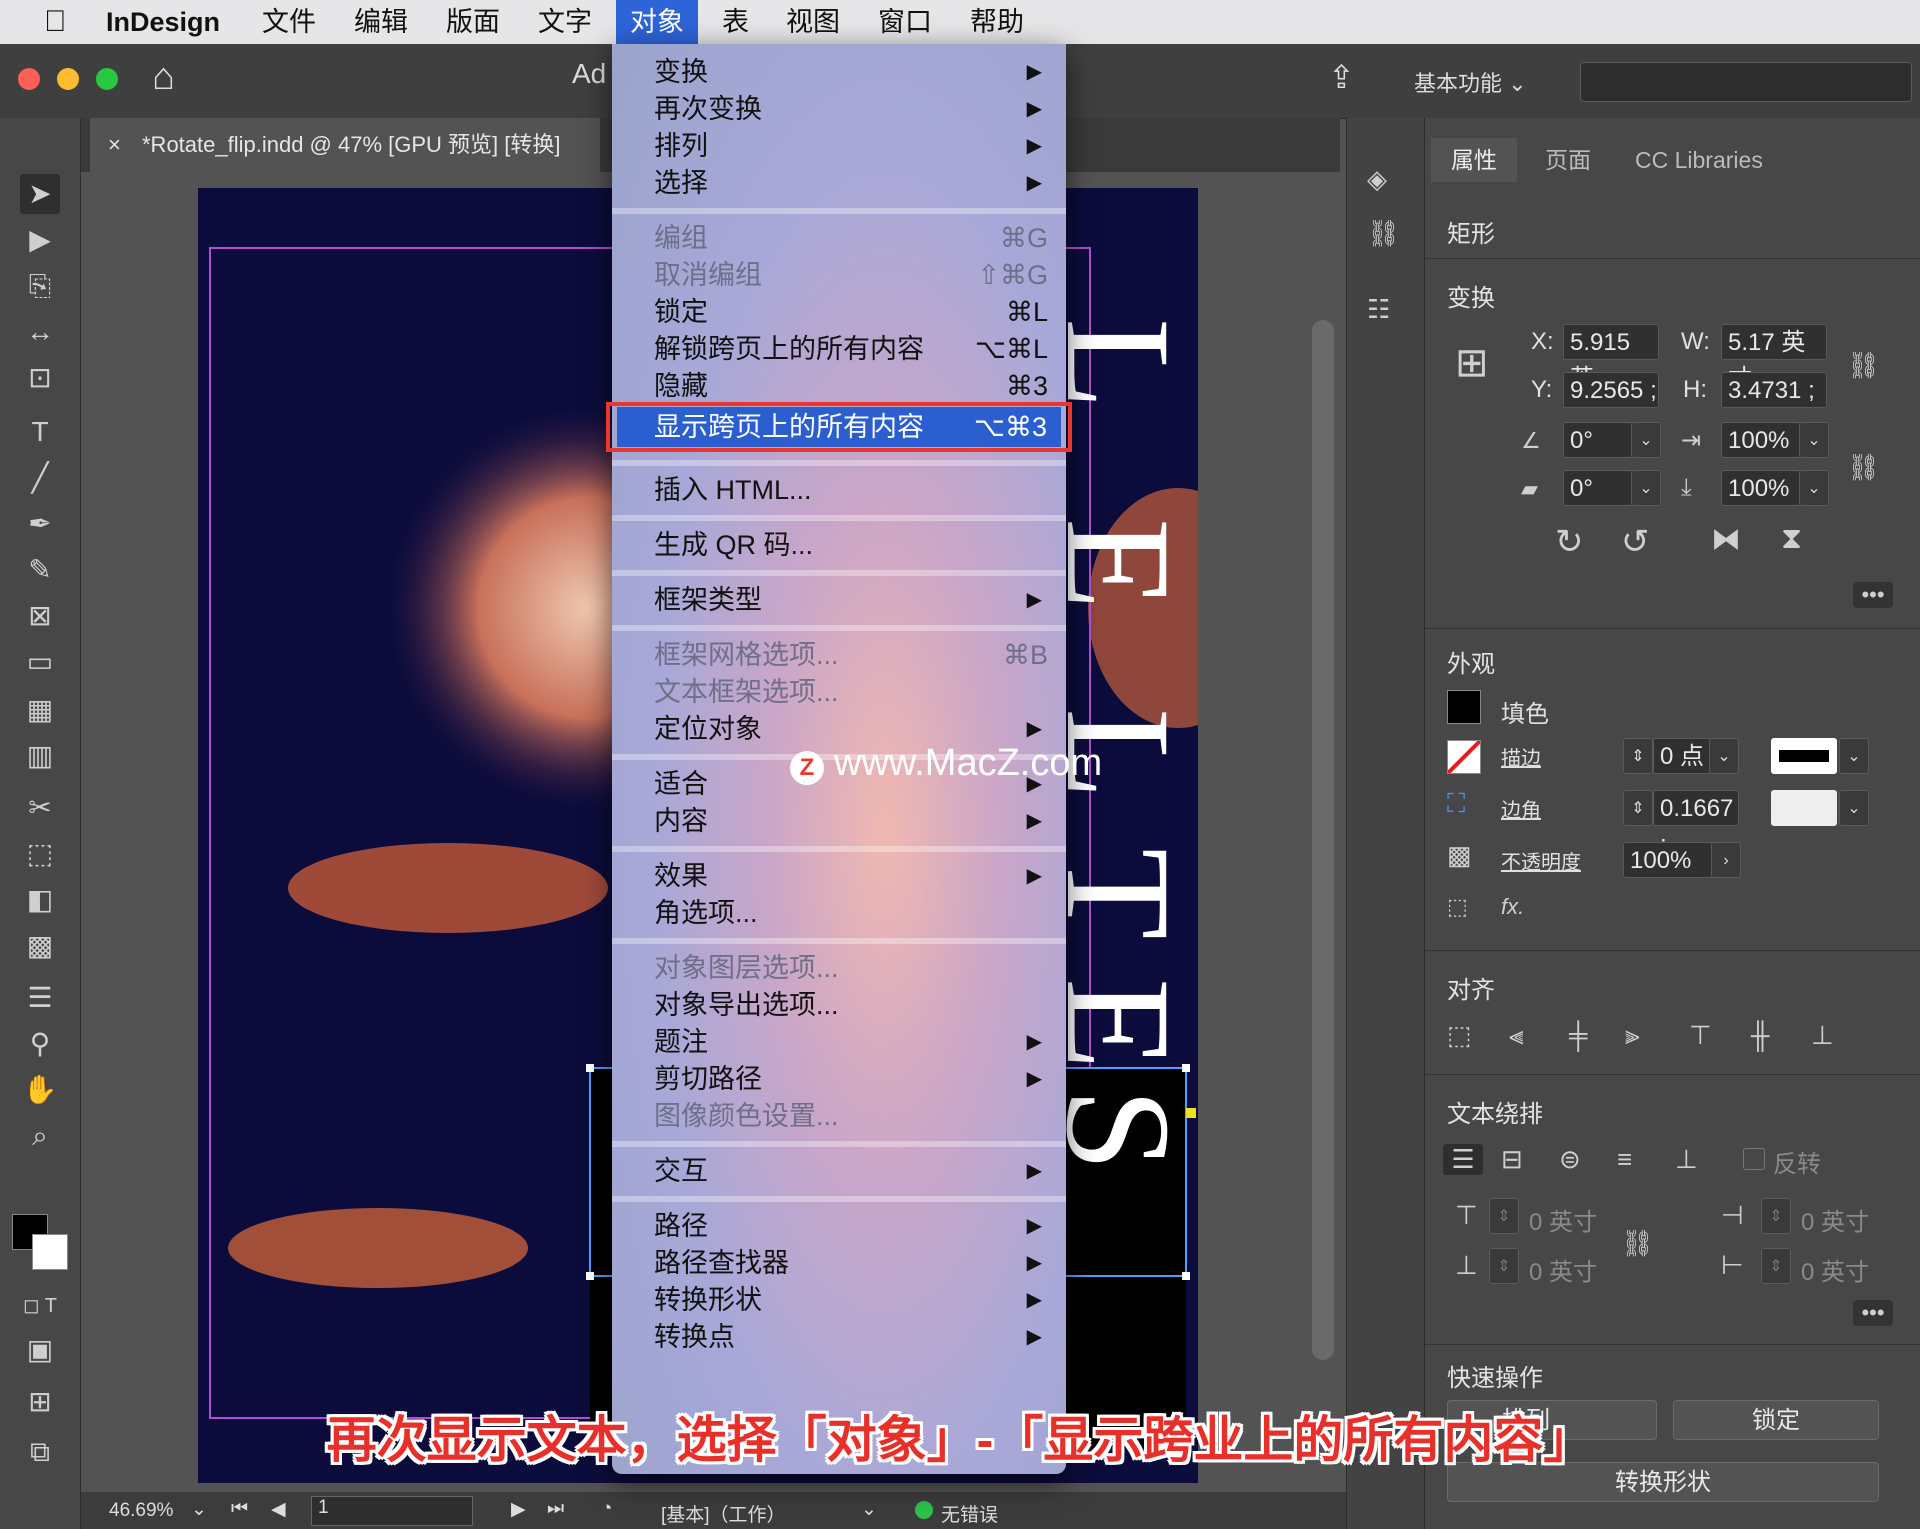  Describe the element at coordinates (839, 1171) in the screenshot. I see `menu-item: 交互 ▶` at that location.